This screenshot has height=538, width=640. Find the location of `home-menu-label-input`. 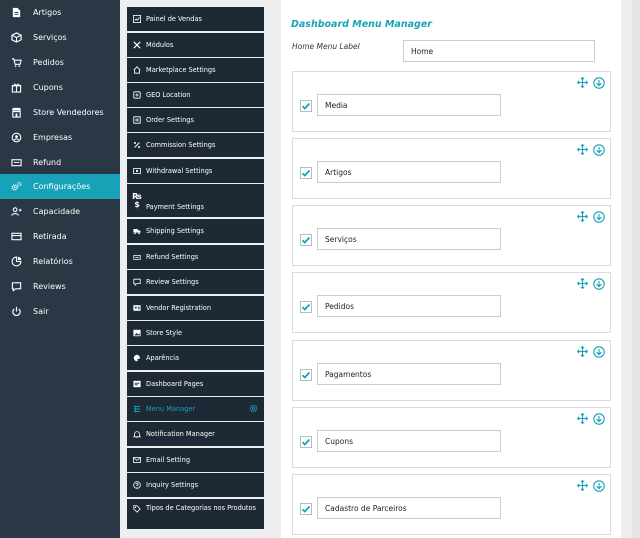

home-menu-label-input is located at coordinates (499, 51).